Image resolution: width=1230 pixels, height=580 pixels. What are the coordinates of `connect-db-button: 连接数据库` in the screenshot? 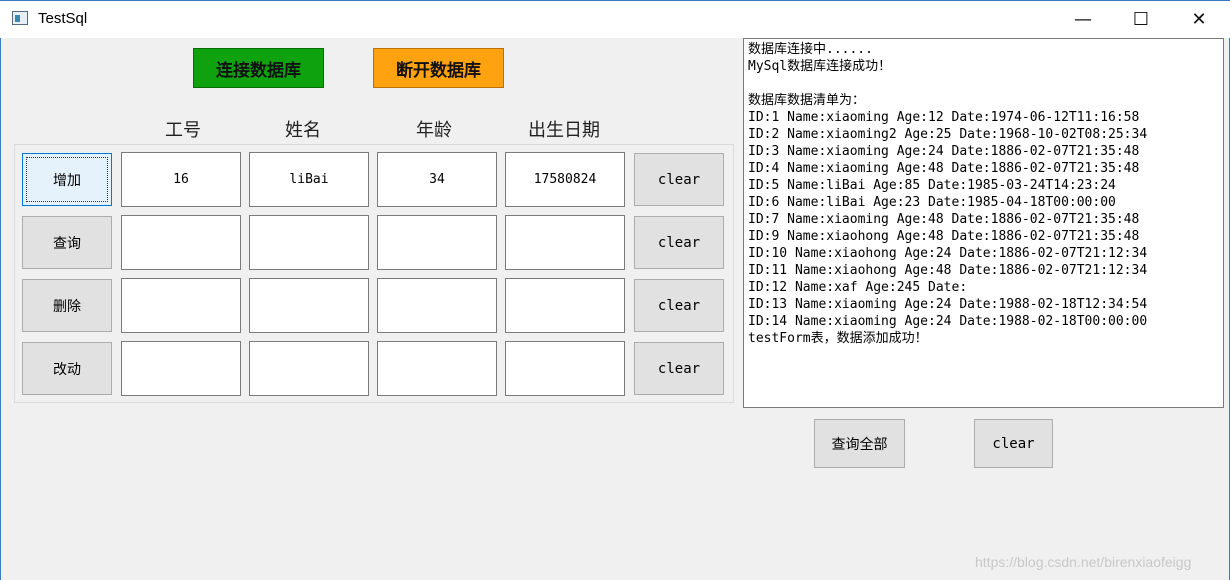 It's located at (258, 68).